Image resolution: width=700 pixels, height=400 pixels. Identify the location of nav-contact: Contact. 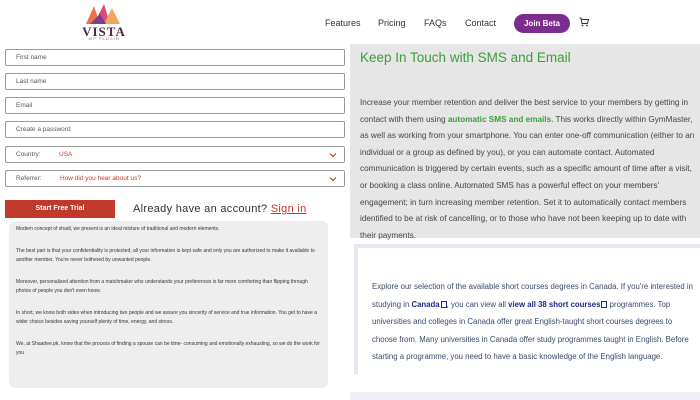
(480, 23).